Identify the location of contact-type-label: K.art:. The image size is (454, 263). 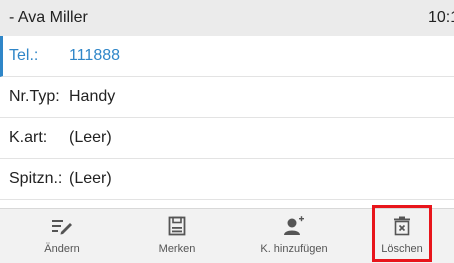
(28, 137).